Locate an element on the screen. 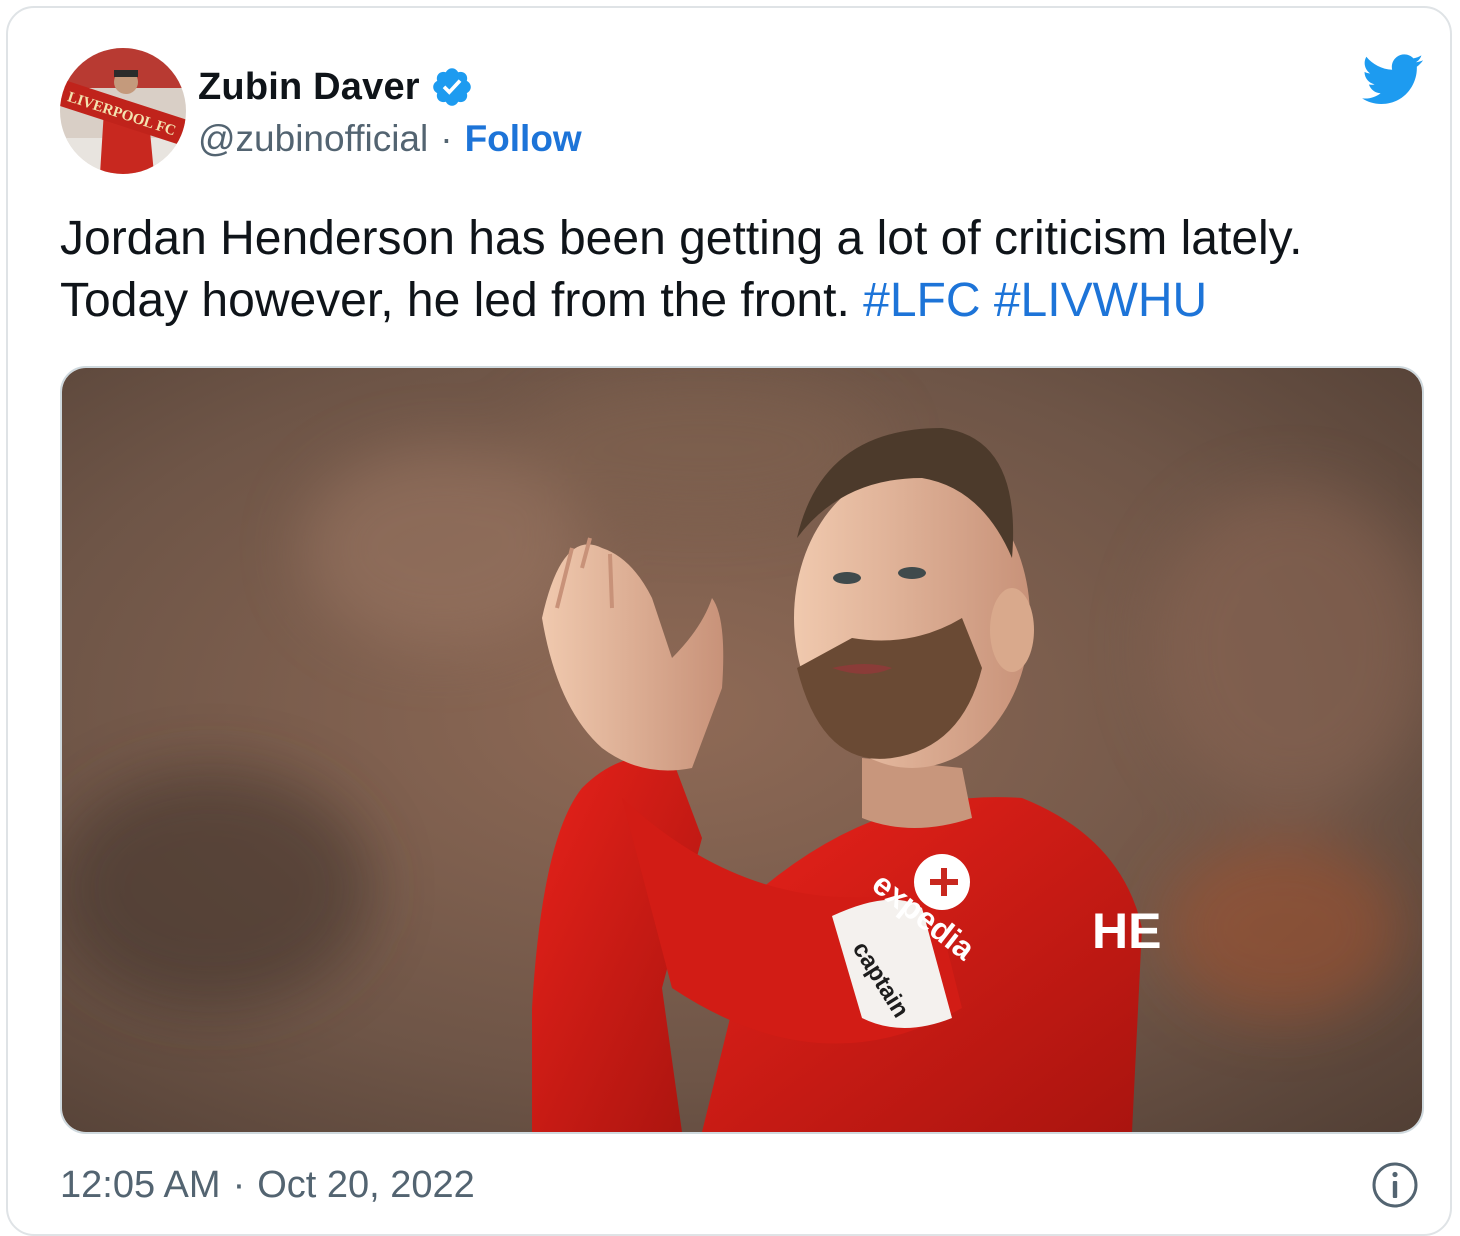 The height and width of the screenshot is (1236, 1460). author-handle: @zubinofficial is located at coordinates (313, 139).